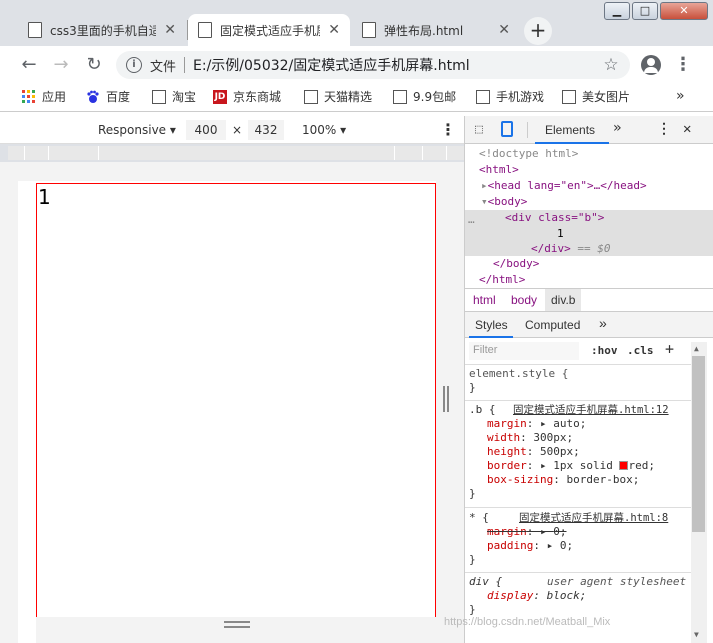 This screenshot has width=713, height=643. I want to click on bookmark-label: 手机游戏, so click(520, 97).